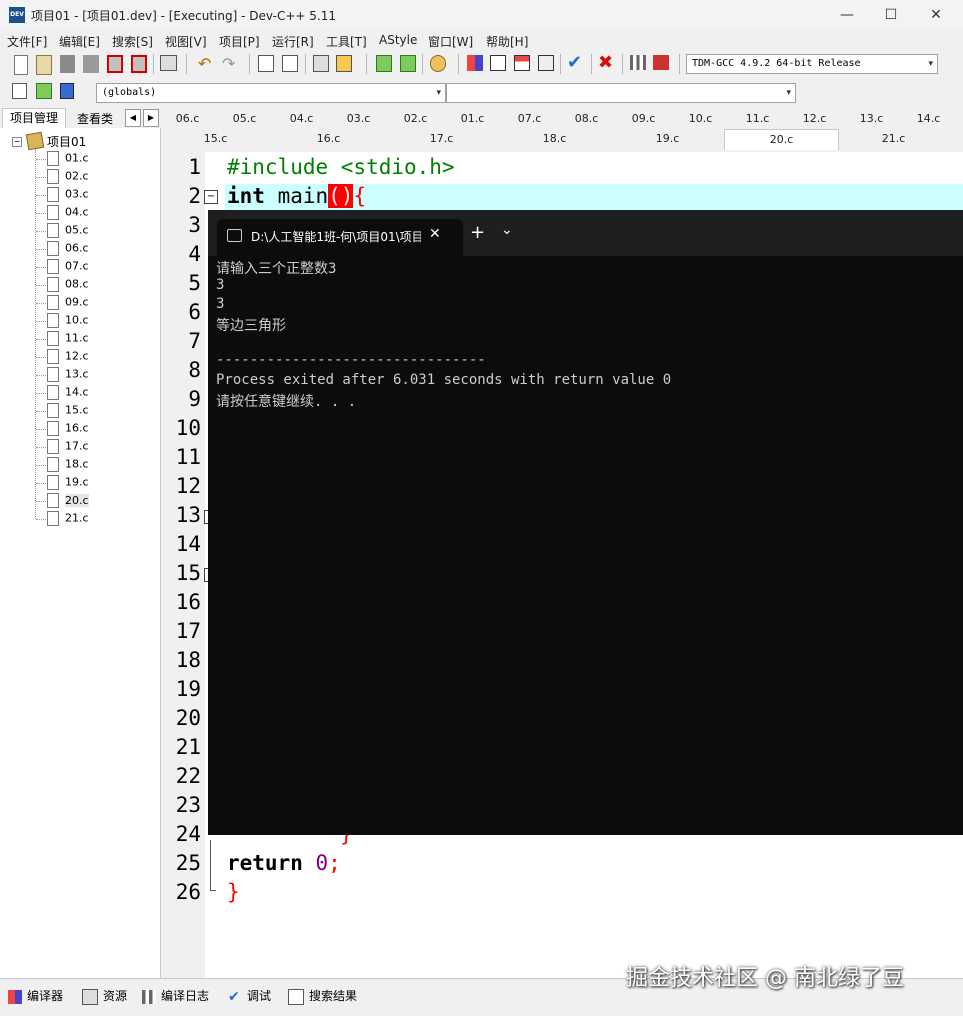 This screenshot has height=1016, width=963. I want to click on save-icon, so click(67, 64).